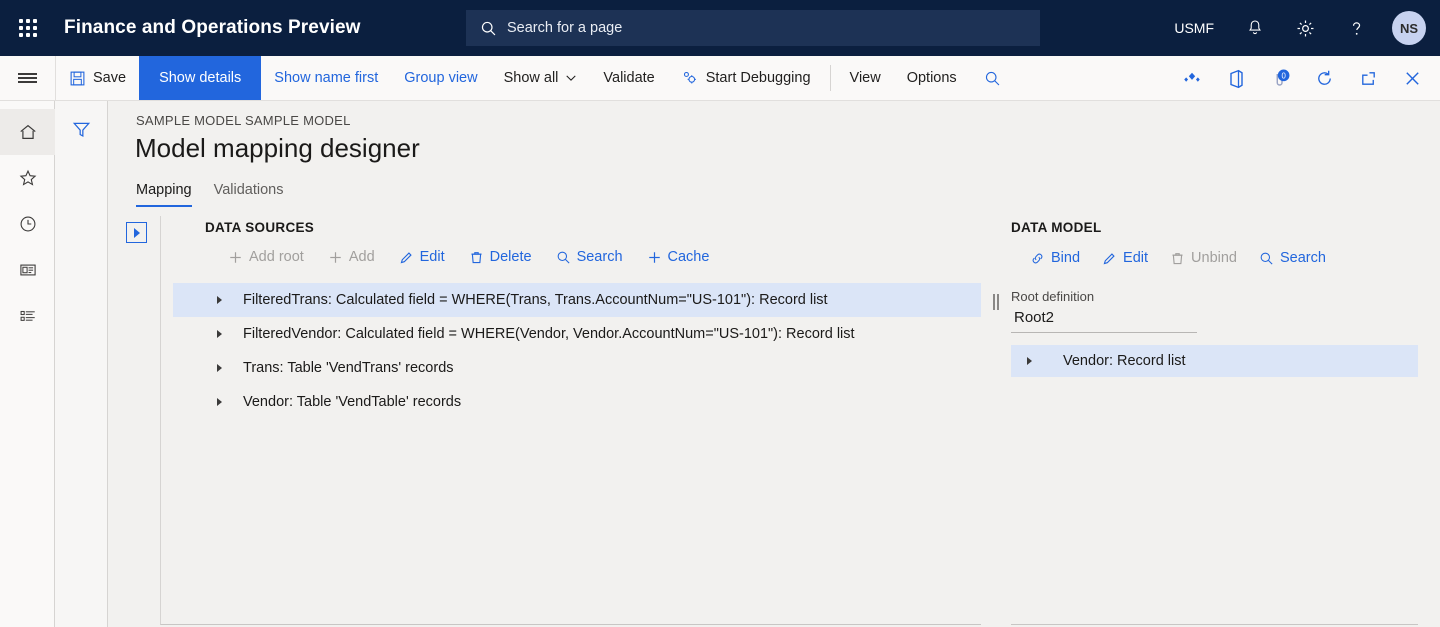 This screenshot has width=1440, height=627. Describe the element at coordinates (110, 78) in the screenshot. I see `save-label: Save` at that location.